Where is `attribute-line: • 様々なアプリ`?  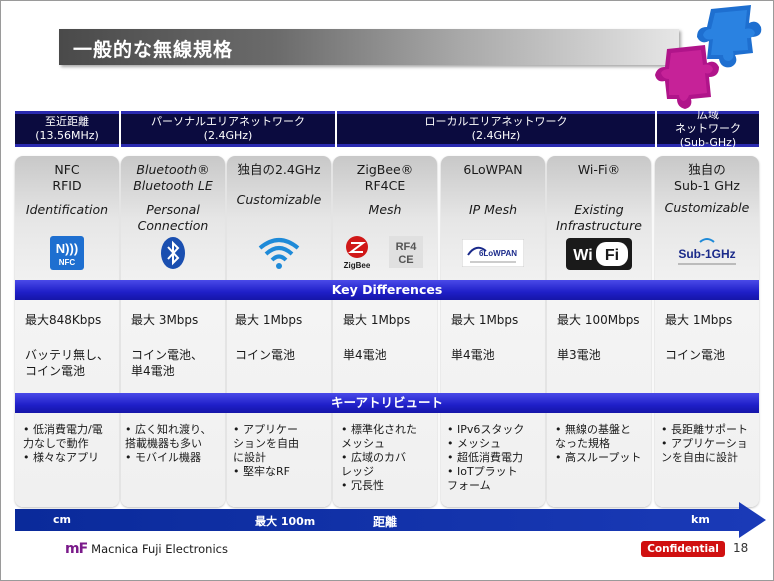
attribute-line: • 様々なアプリ is located at coordinates (61, 457).